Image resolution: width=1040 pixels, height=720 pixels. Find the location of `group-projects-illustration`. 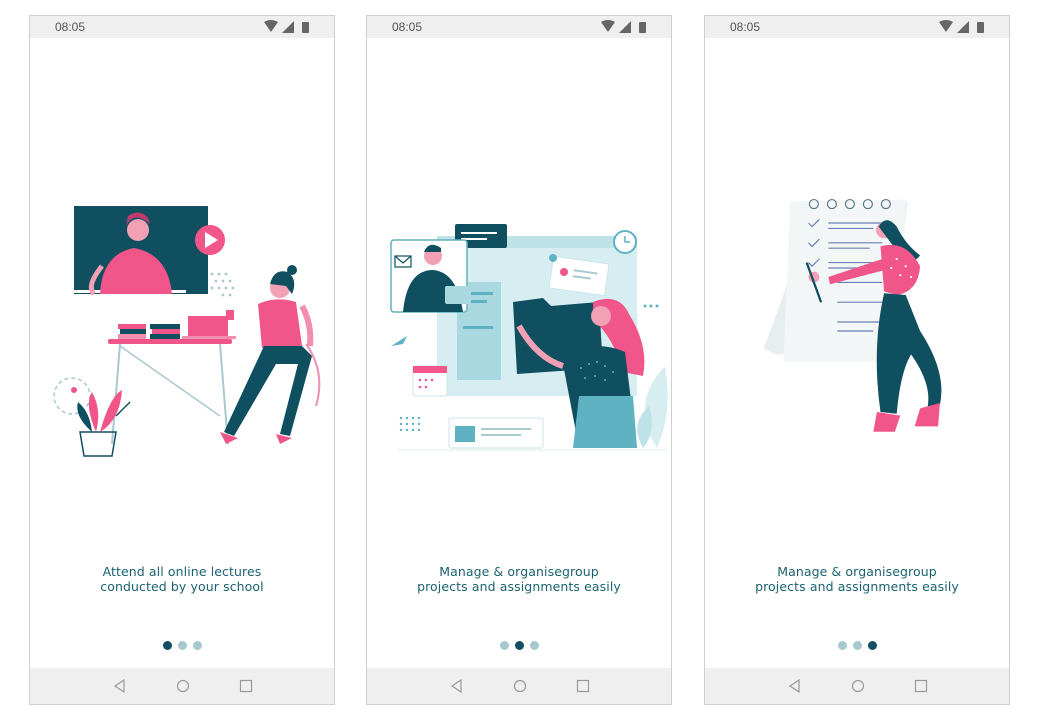

group-projects-illustration is located at coordinates (529, 337).